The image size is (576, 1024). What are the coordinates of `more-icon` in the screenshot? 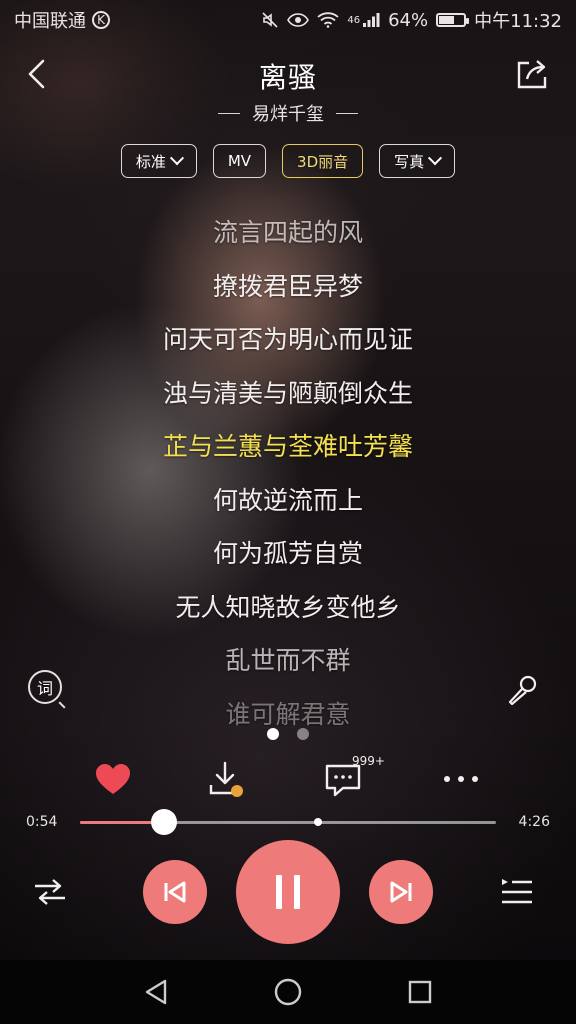 It's located at (461, 779).